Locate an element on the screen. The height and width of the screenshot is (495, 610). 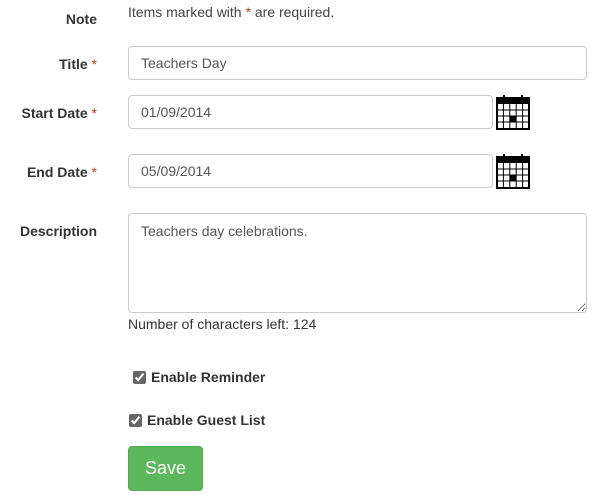
enable-guest-list-checkbox is located at coordinates (135, 420).